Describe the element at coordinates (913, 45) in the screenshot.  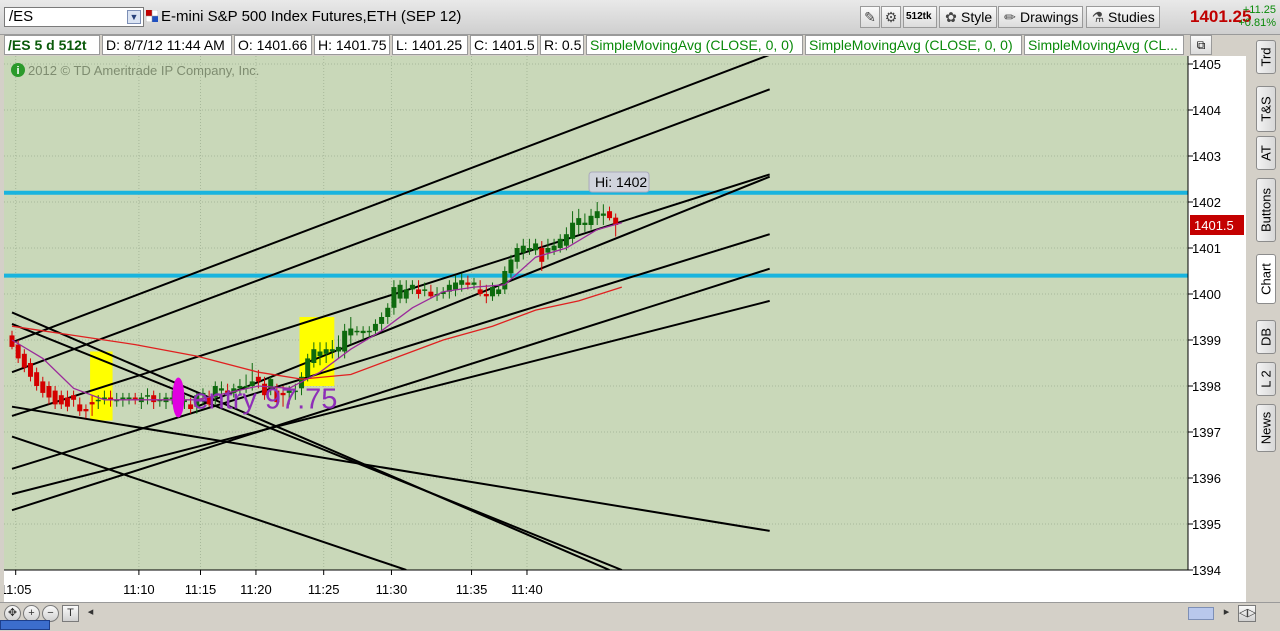
I see `study-label-2: SimpleMovingAvg (CLOSE, 0, 0)` at that location.